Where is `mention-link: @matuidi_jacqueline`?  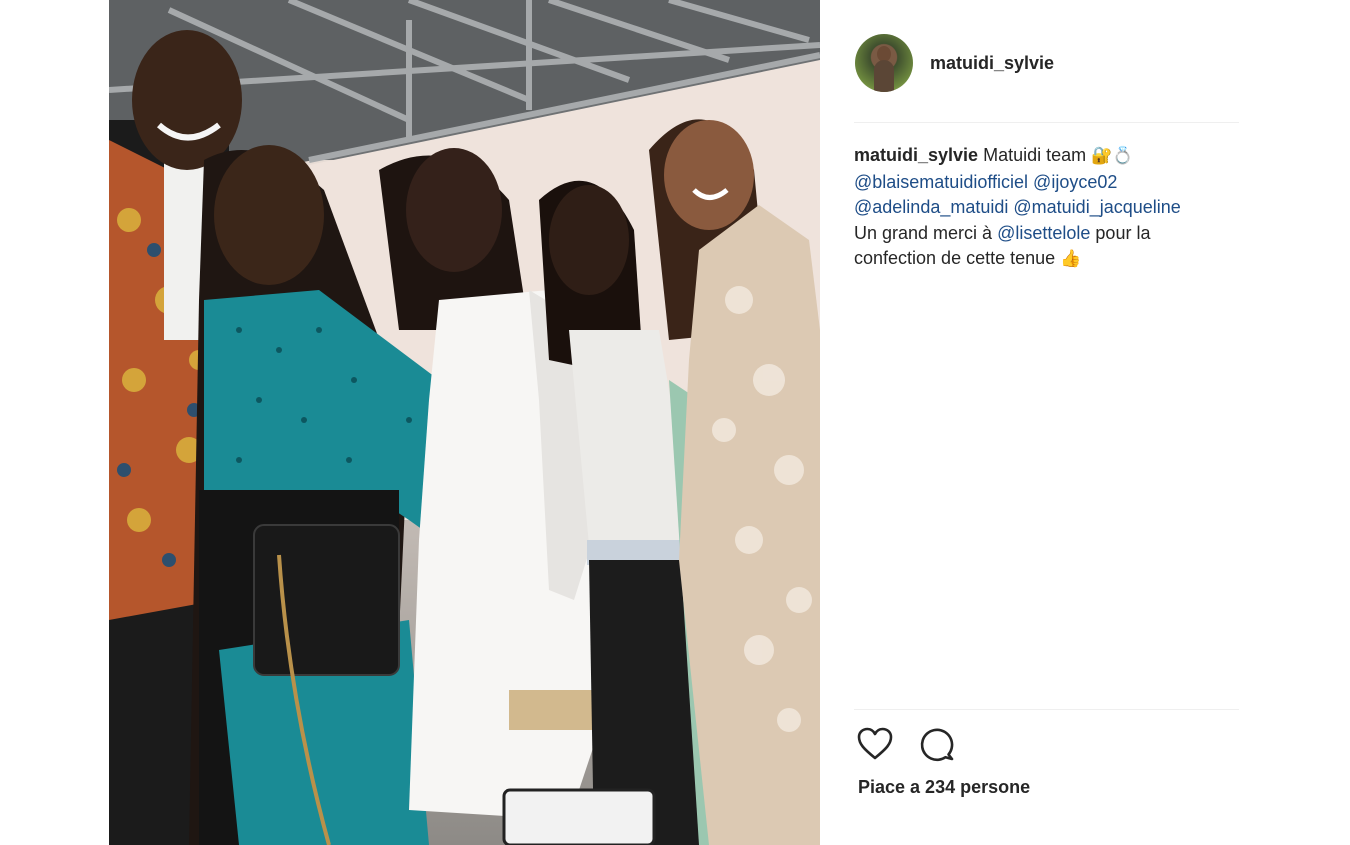 mention-link: @matuidi_jacqueline is located at coordinates (1096, 207).